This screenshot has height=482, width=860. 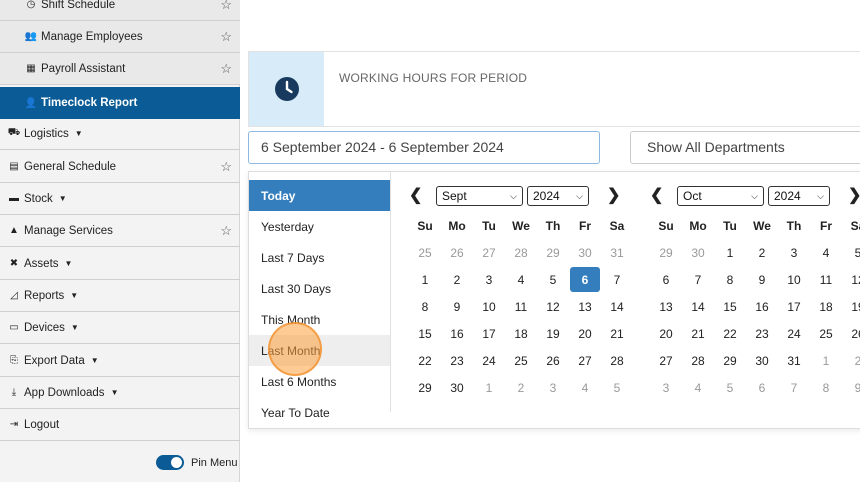 What do you see at coordinates (319, 226) in the screenshot?
I see `range-yesterday: Yesterday` at bounding box center [319, 226].